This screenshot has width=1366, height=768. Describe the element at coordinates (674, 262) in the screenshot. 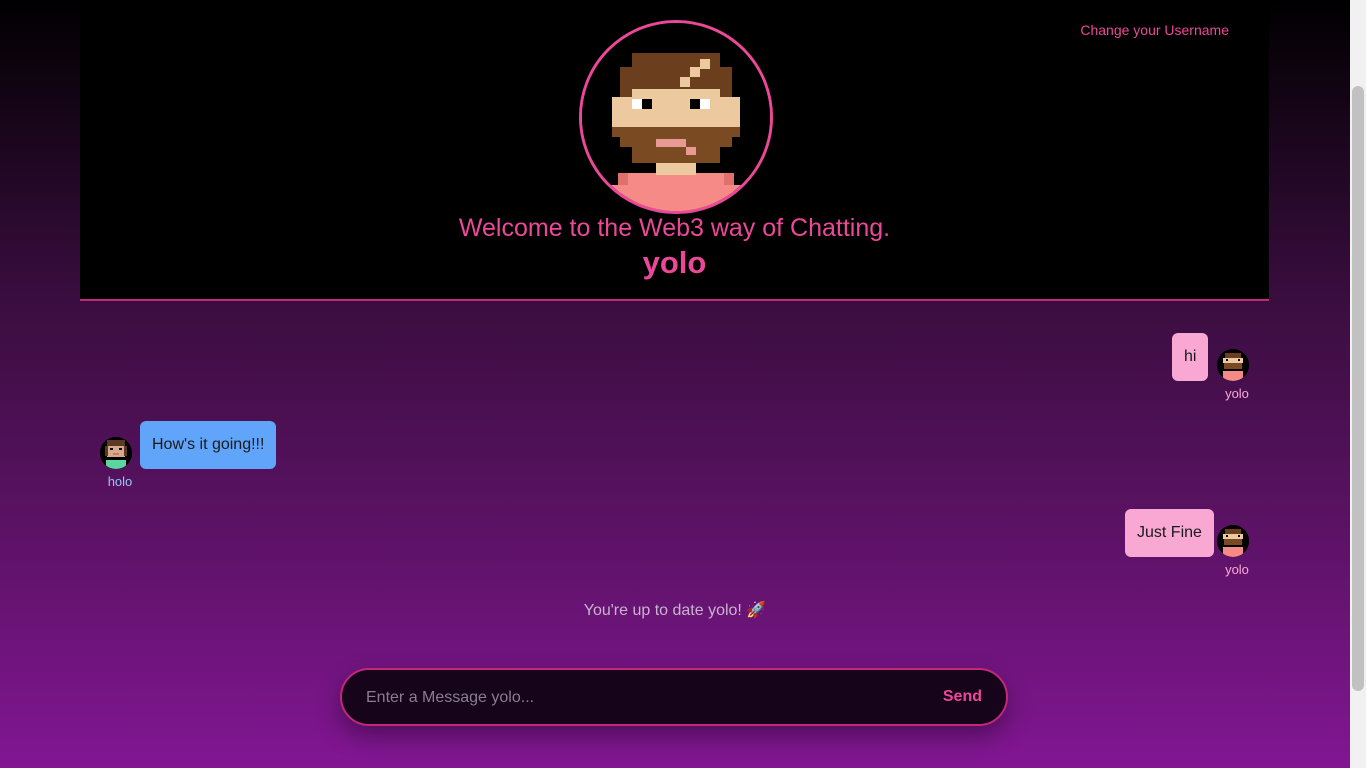

I see `current-username: yolo` at that location.